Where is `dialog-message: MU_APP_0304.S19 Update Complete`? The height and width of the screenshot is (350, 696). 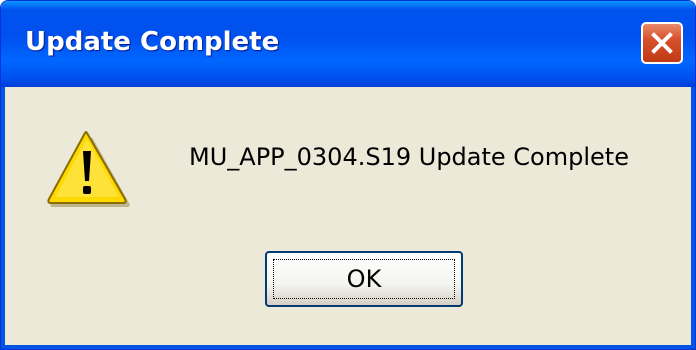
dialog-message: MU_APP_0304.S19 Update Complete is located at coordinates (409, 157).